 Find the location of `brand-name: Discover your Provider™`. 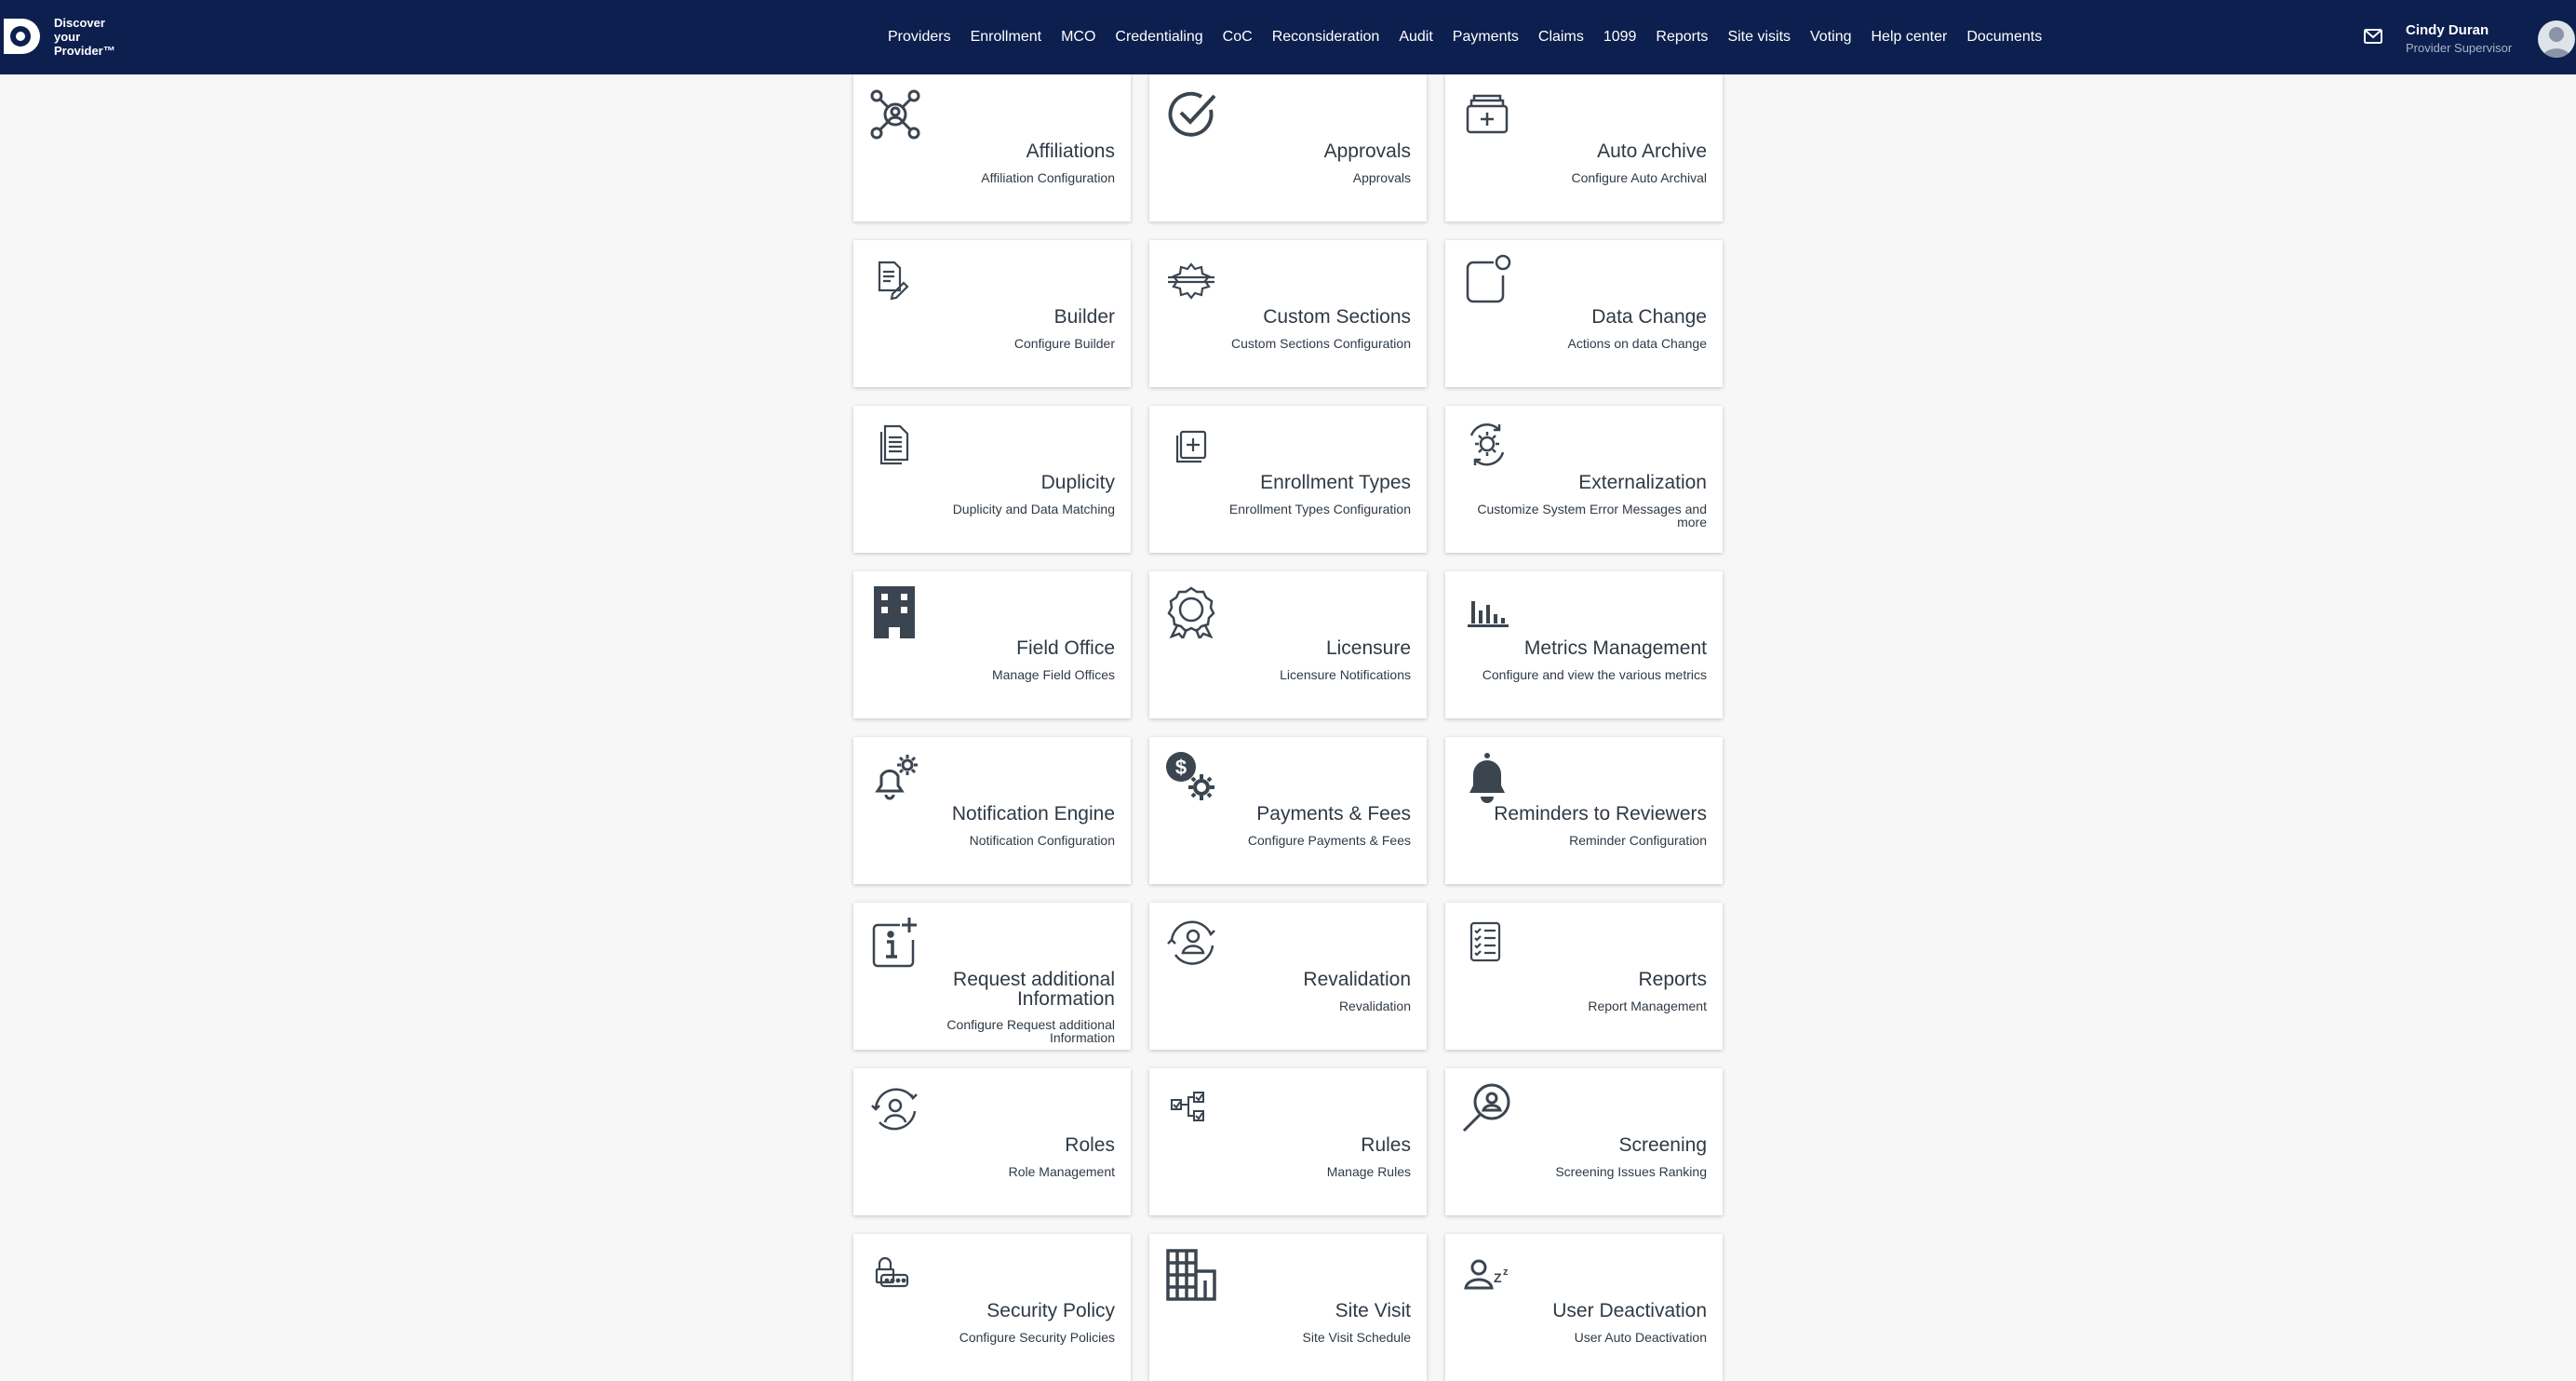

brand-name: Discover your Provider™ is located at coordinates (84, 37).